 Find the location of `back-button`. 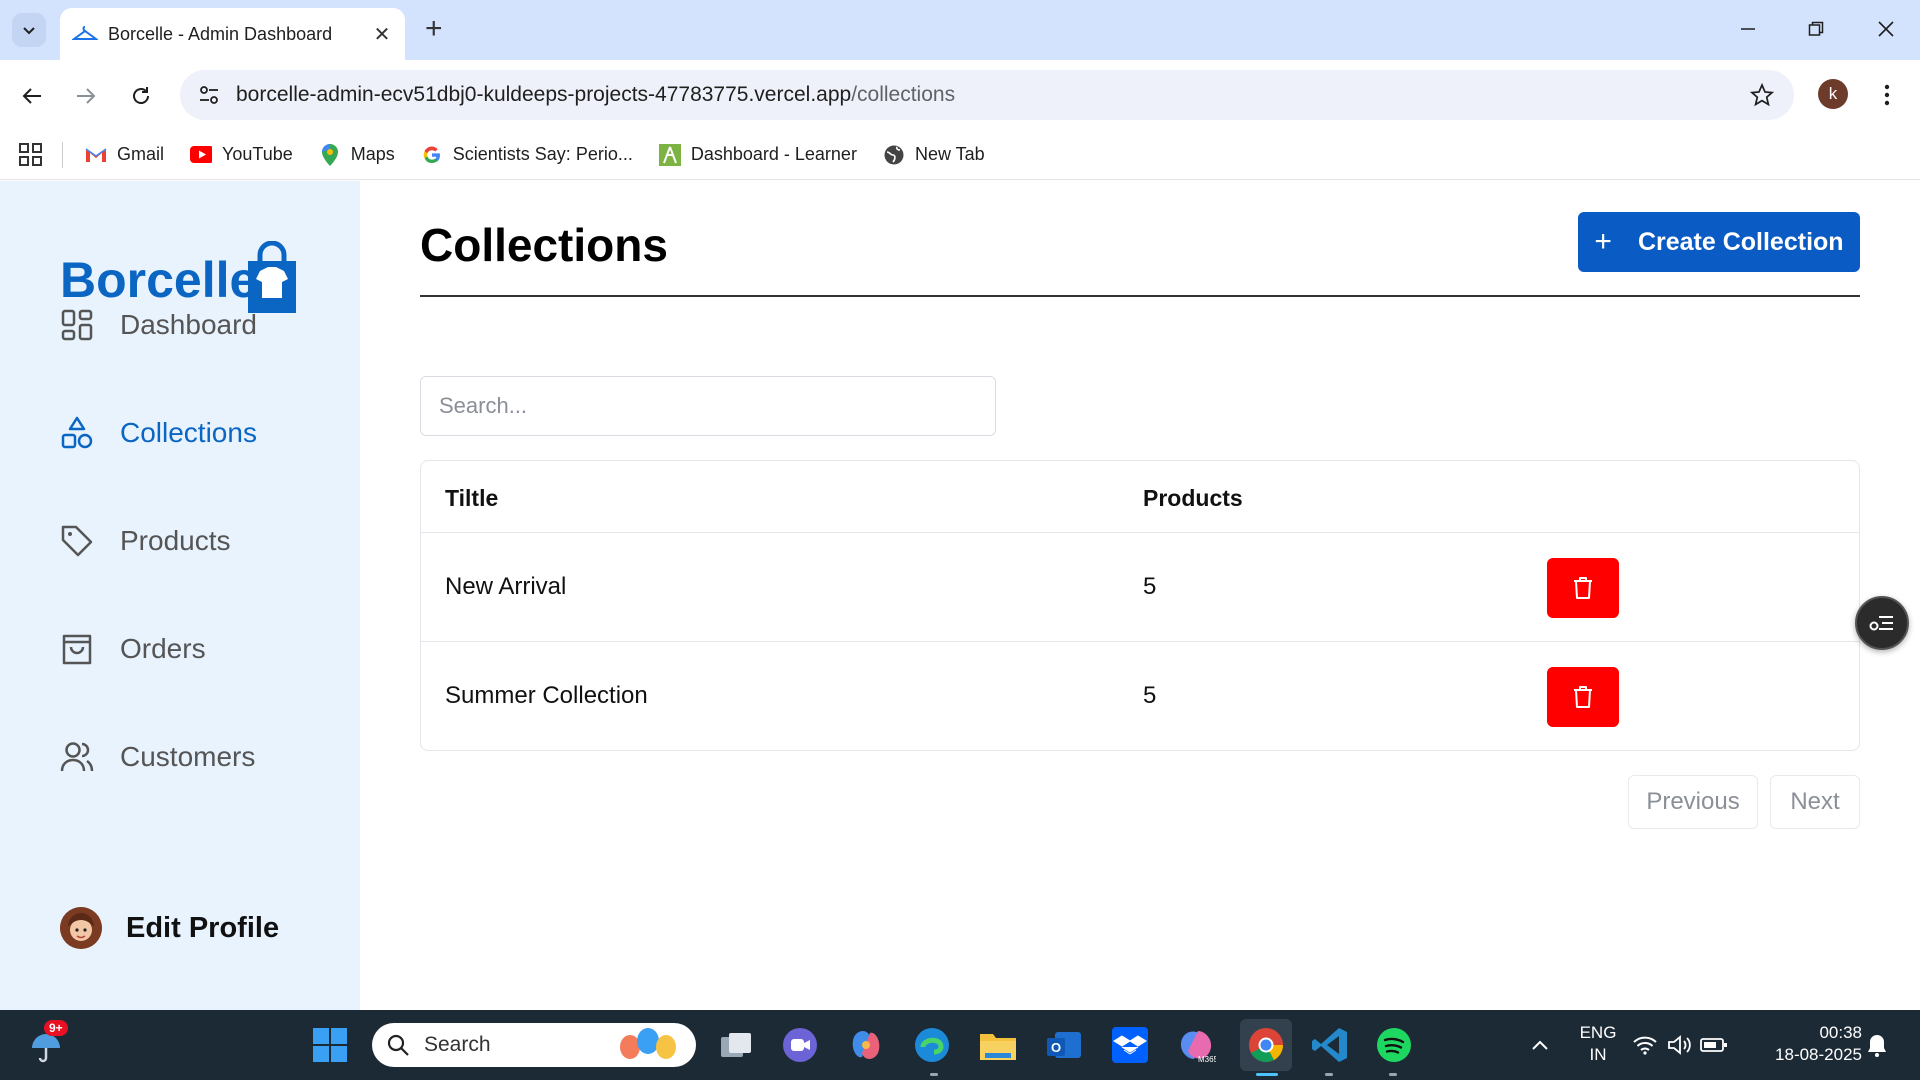

back-button is located at coordinates (32, 96).